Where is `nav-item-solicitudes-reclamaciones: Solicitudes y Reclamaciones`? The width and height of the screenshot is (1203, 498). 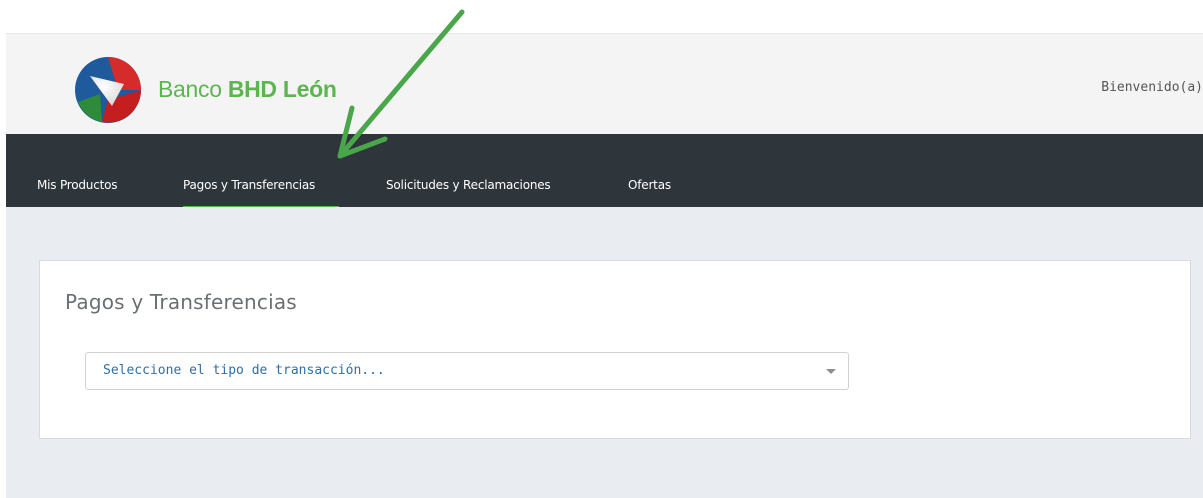 nav-item-solicitudes-reclamaciones: Solicitudes y Reclamaciones is located at coordinates (468, 185).